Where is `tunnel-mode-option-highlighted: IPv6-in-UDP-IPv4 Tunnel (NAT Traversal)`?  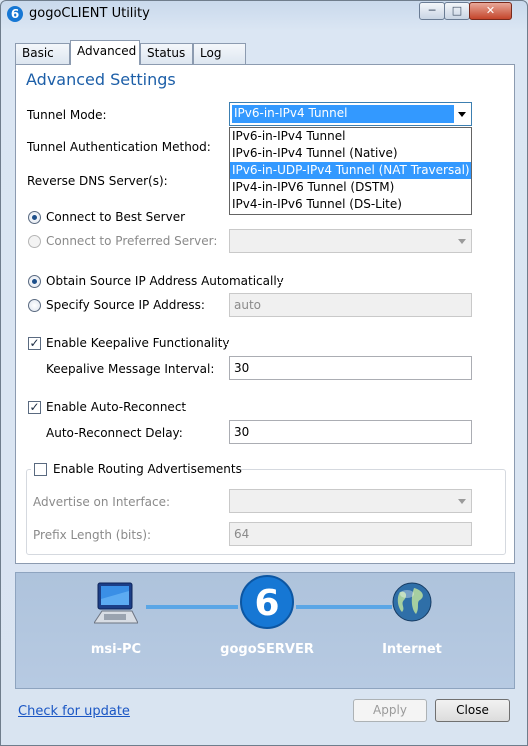 tunnel-mode-option-highlighted: IPv6-in-UDP-IPv4 Tunnel (NAT Traversal) is located at coordinates (350, 170).